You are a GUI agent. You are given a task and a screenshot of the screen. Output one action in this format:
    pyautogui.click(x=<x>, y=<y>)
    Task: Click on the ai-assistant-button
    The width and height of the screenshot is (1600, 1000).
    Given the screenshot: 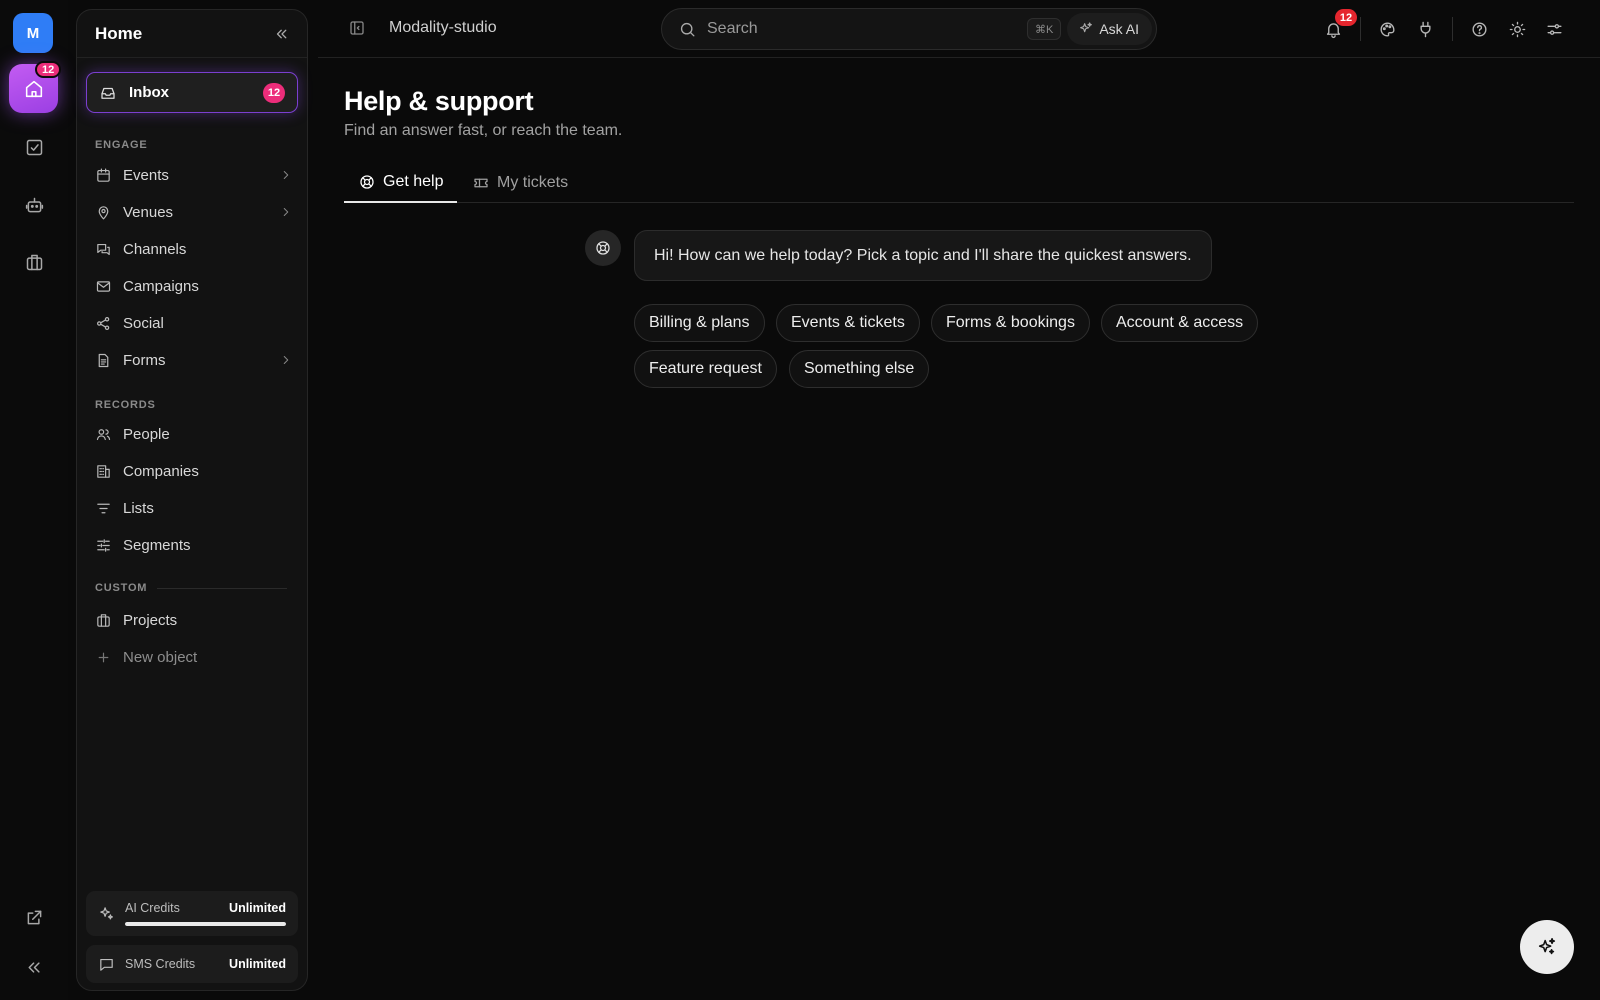 What is the action you would take?
    pyautogui.click(x=1547, y=947)
    